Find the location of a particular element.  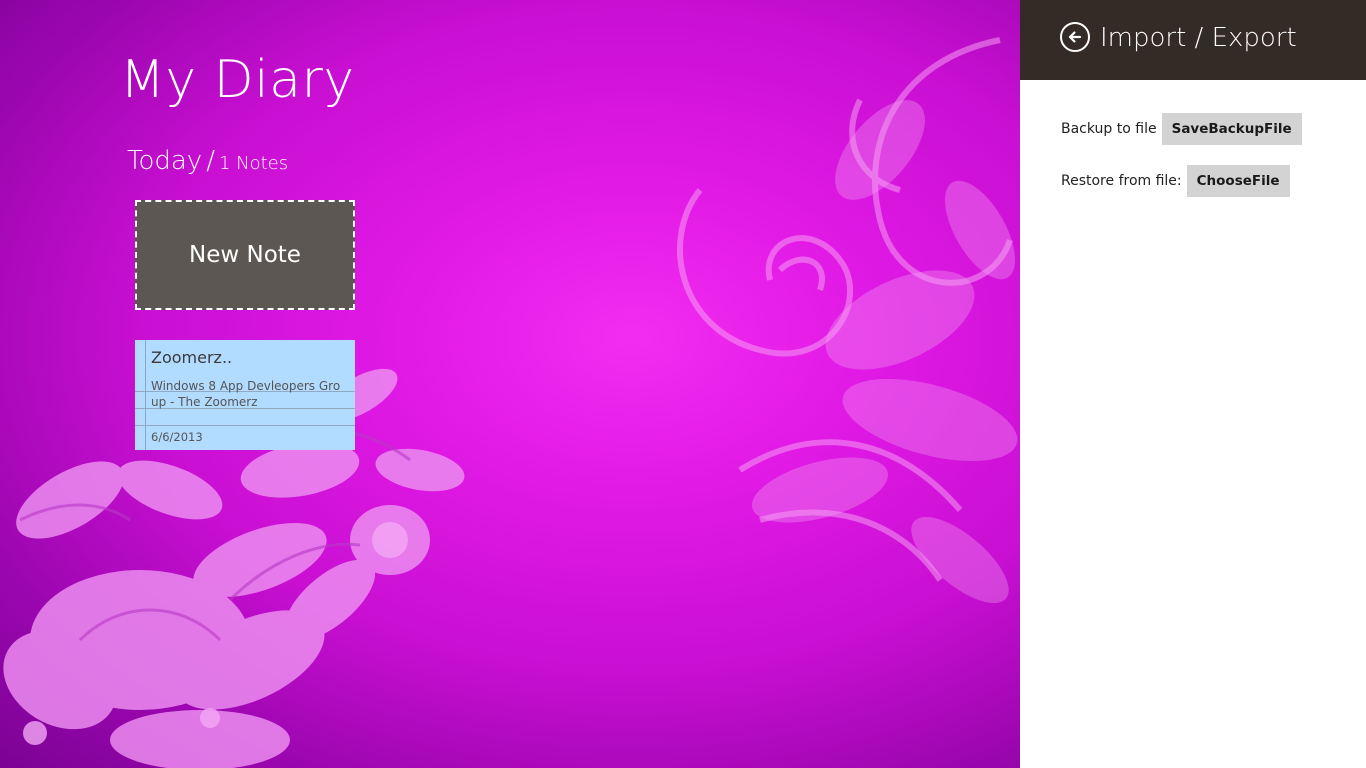

choose-file-button: ChooseFile is located at coordinates (1238, 181).